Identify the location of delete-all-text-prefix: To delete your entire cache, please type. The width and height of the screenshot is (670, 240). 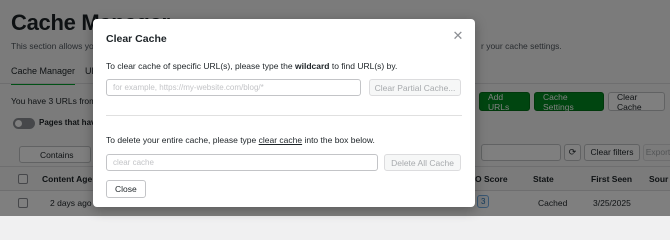
(182, 140).